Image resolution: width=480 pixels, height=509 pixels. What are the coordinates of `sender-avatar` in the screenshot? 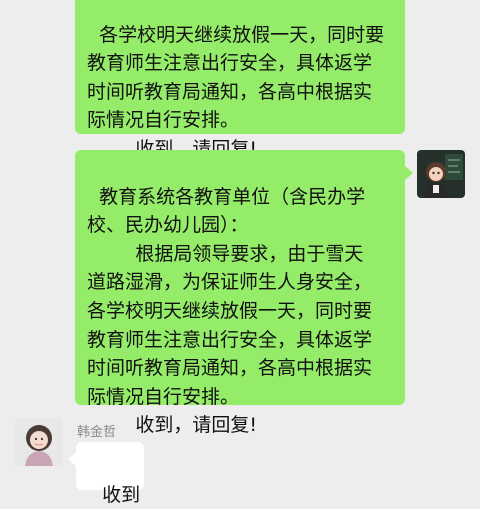 It's located at (39, 442).